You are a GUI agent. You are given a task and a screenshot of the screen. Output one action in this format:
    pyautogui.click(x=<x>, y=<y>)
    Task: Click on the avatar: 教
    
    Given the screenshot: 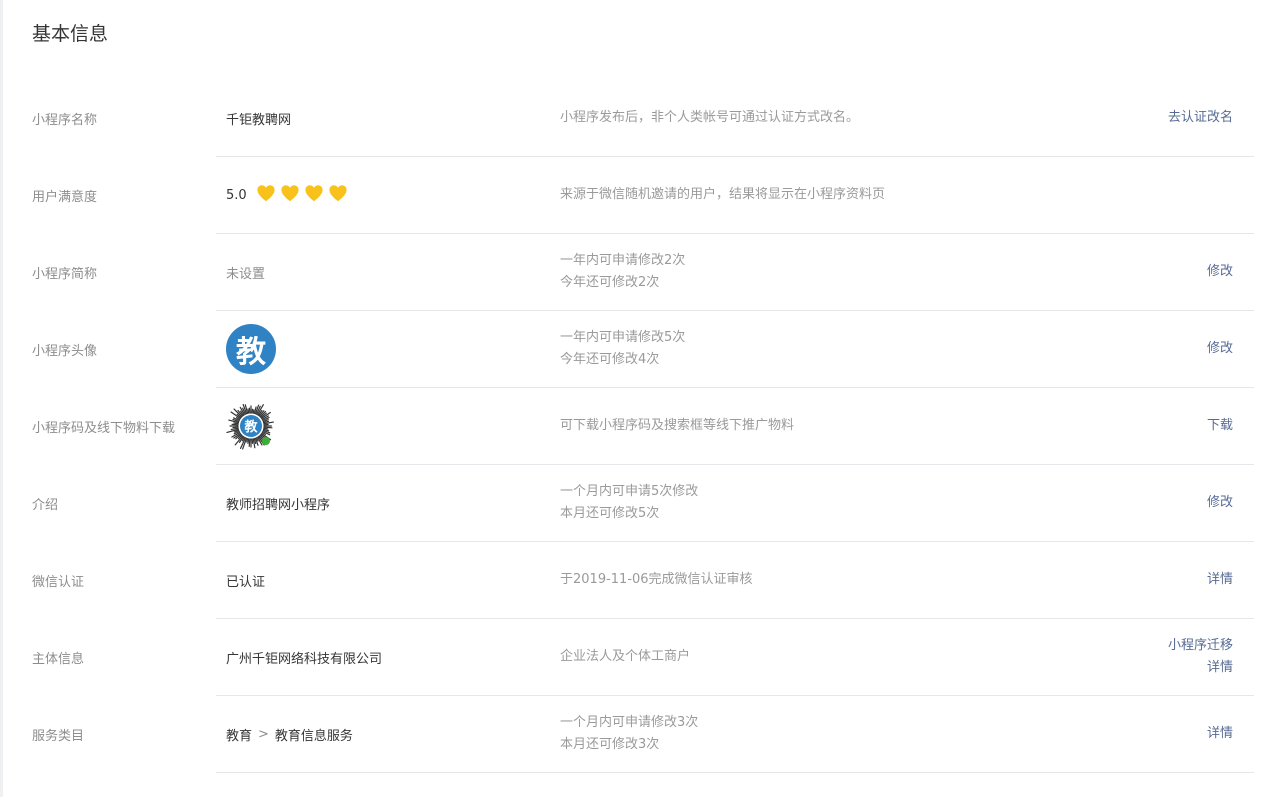 What is the action you would take?
    pyautogui.click(x=251, y=349)
    